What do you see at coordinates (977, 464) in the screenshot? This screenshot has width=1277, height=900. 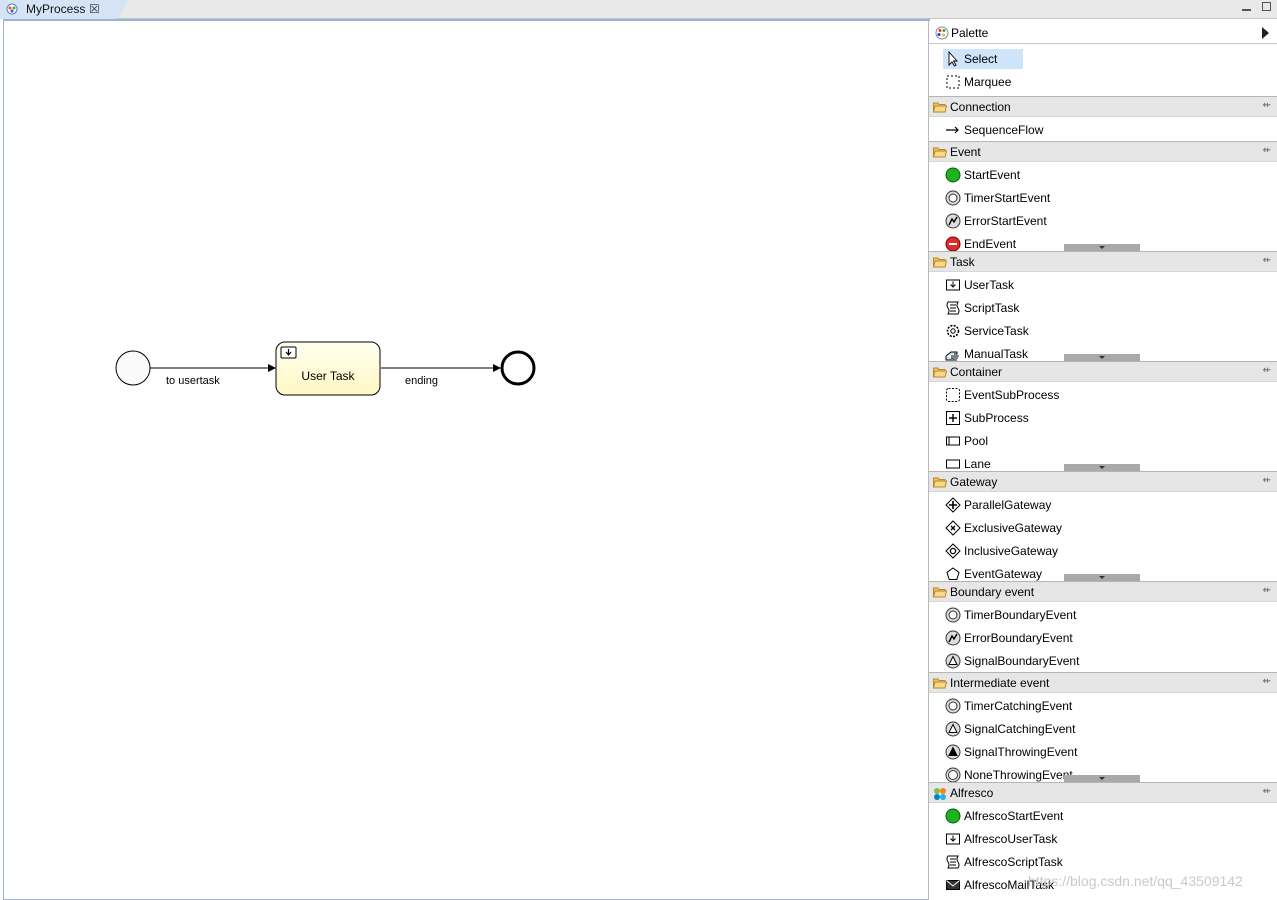 I see `palette-item-label: Lane` at bounding box center [977, 464].